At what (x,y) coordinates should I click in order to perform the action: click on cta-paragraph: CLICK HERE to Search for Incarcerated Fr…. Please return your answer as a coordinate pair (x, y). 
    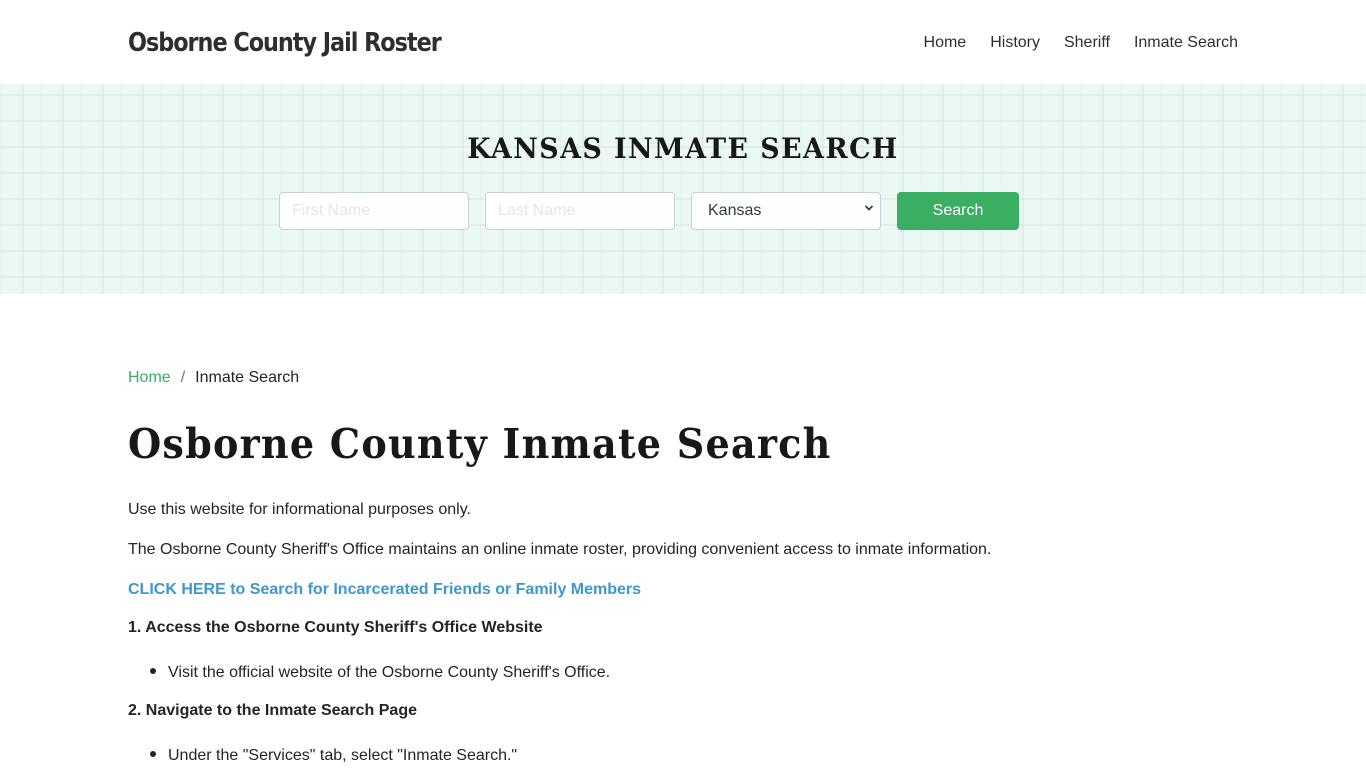
    Looking at the image, I should click on (384, 590).